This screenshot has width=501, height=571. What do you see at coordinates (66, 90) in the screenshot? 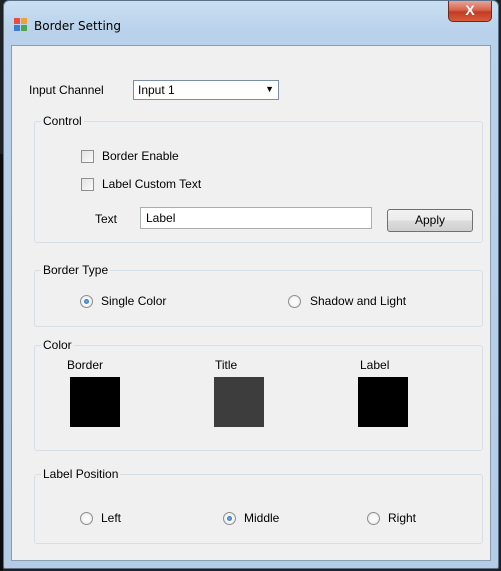
I see `input-channel-label: Input Channel` at bounding box center [66, 90].